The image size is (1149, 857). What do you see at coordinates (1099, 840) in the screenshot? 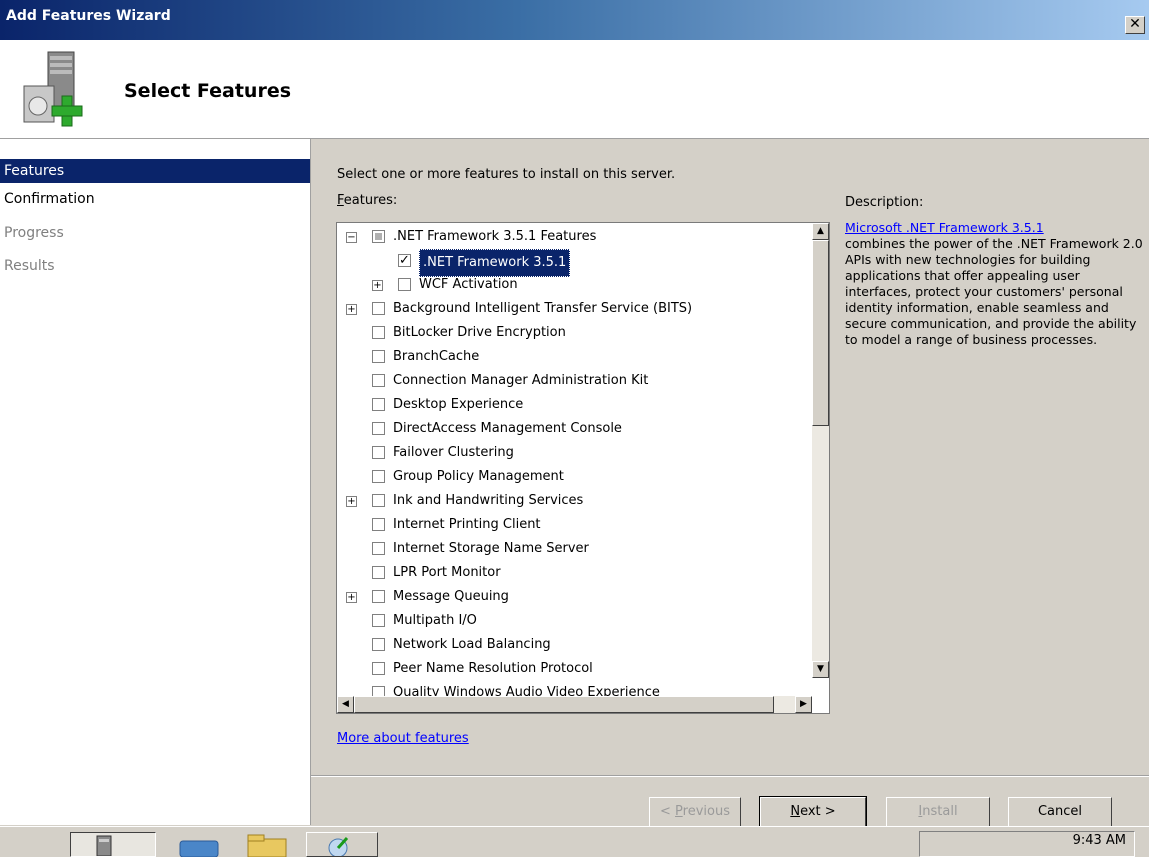
I see `clock: 9:43 AM` at bounding box center [1099, 840].